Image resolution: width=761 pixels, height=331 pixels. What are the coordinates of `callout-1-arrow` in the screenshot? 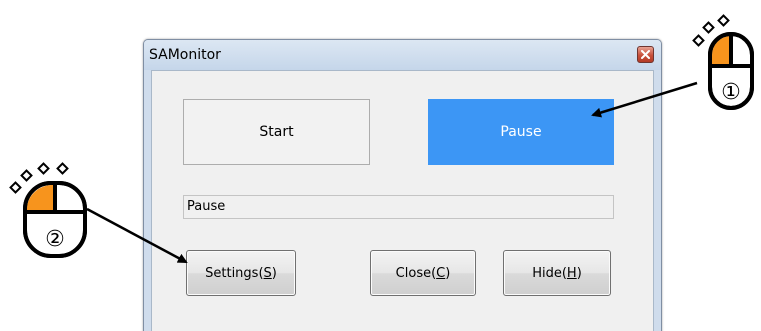 It's located at (644, 99).